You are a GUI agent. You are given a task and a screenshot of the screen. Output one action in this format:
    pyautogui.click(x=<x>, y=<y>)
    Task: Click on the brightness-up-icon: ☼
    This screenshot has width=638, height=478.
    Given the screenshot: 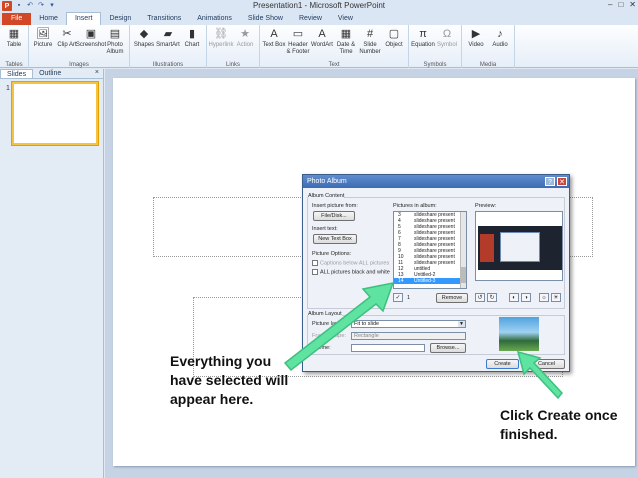 What is the action you would take?
    pyautogui.click(x=544, y=297)
    